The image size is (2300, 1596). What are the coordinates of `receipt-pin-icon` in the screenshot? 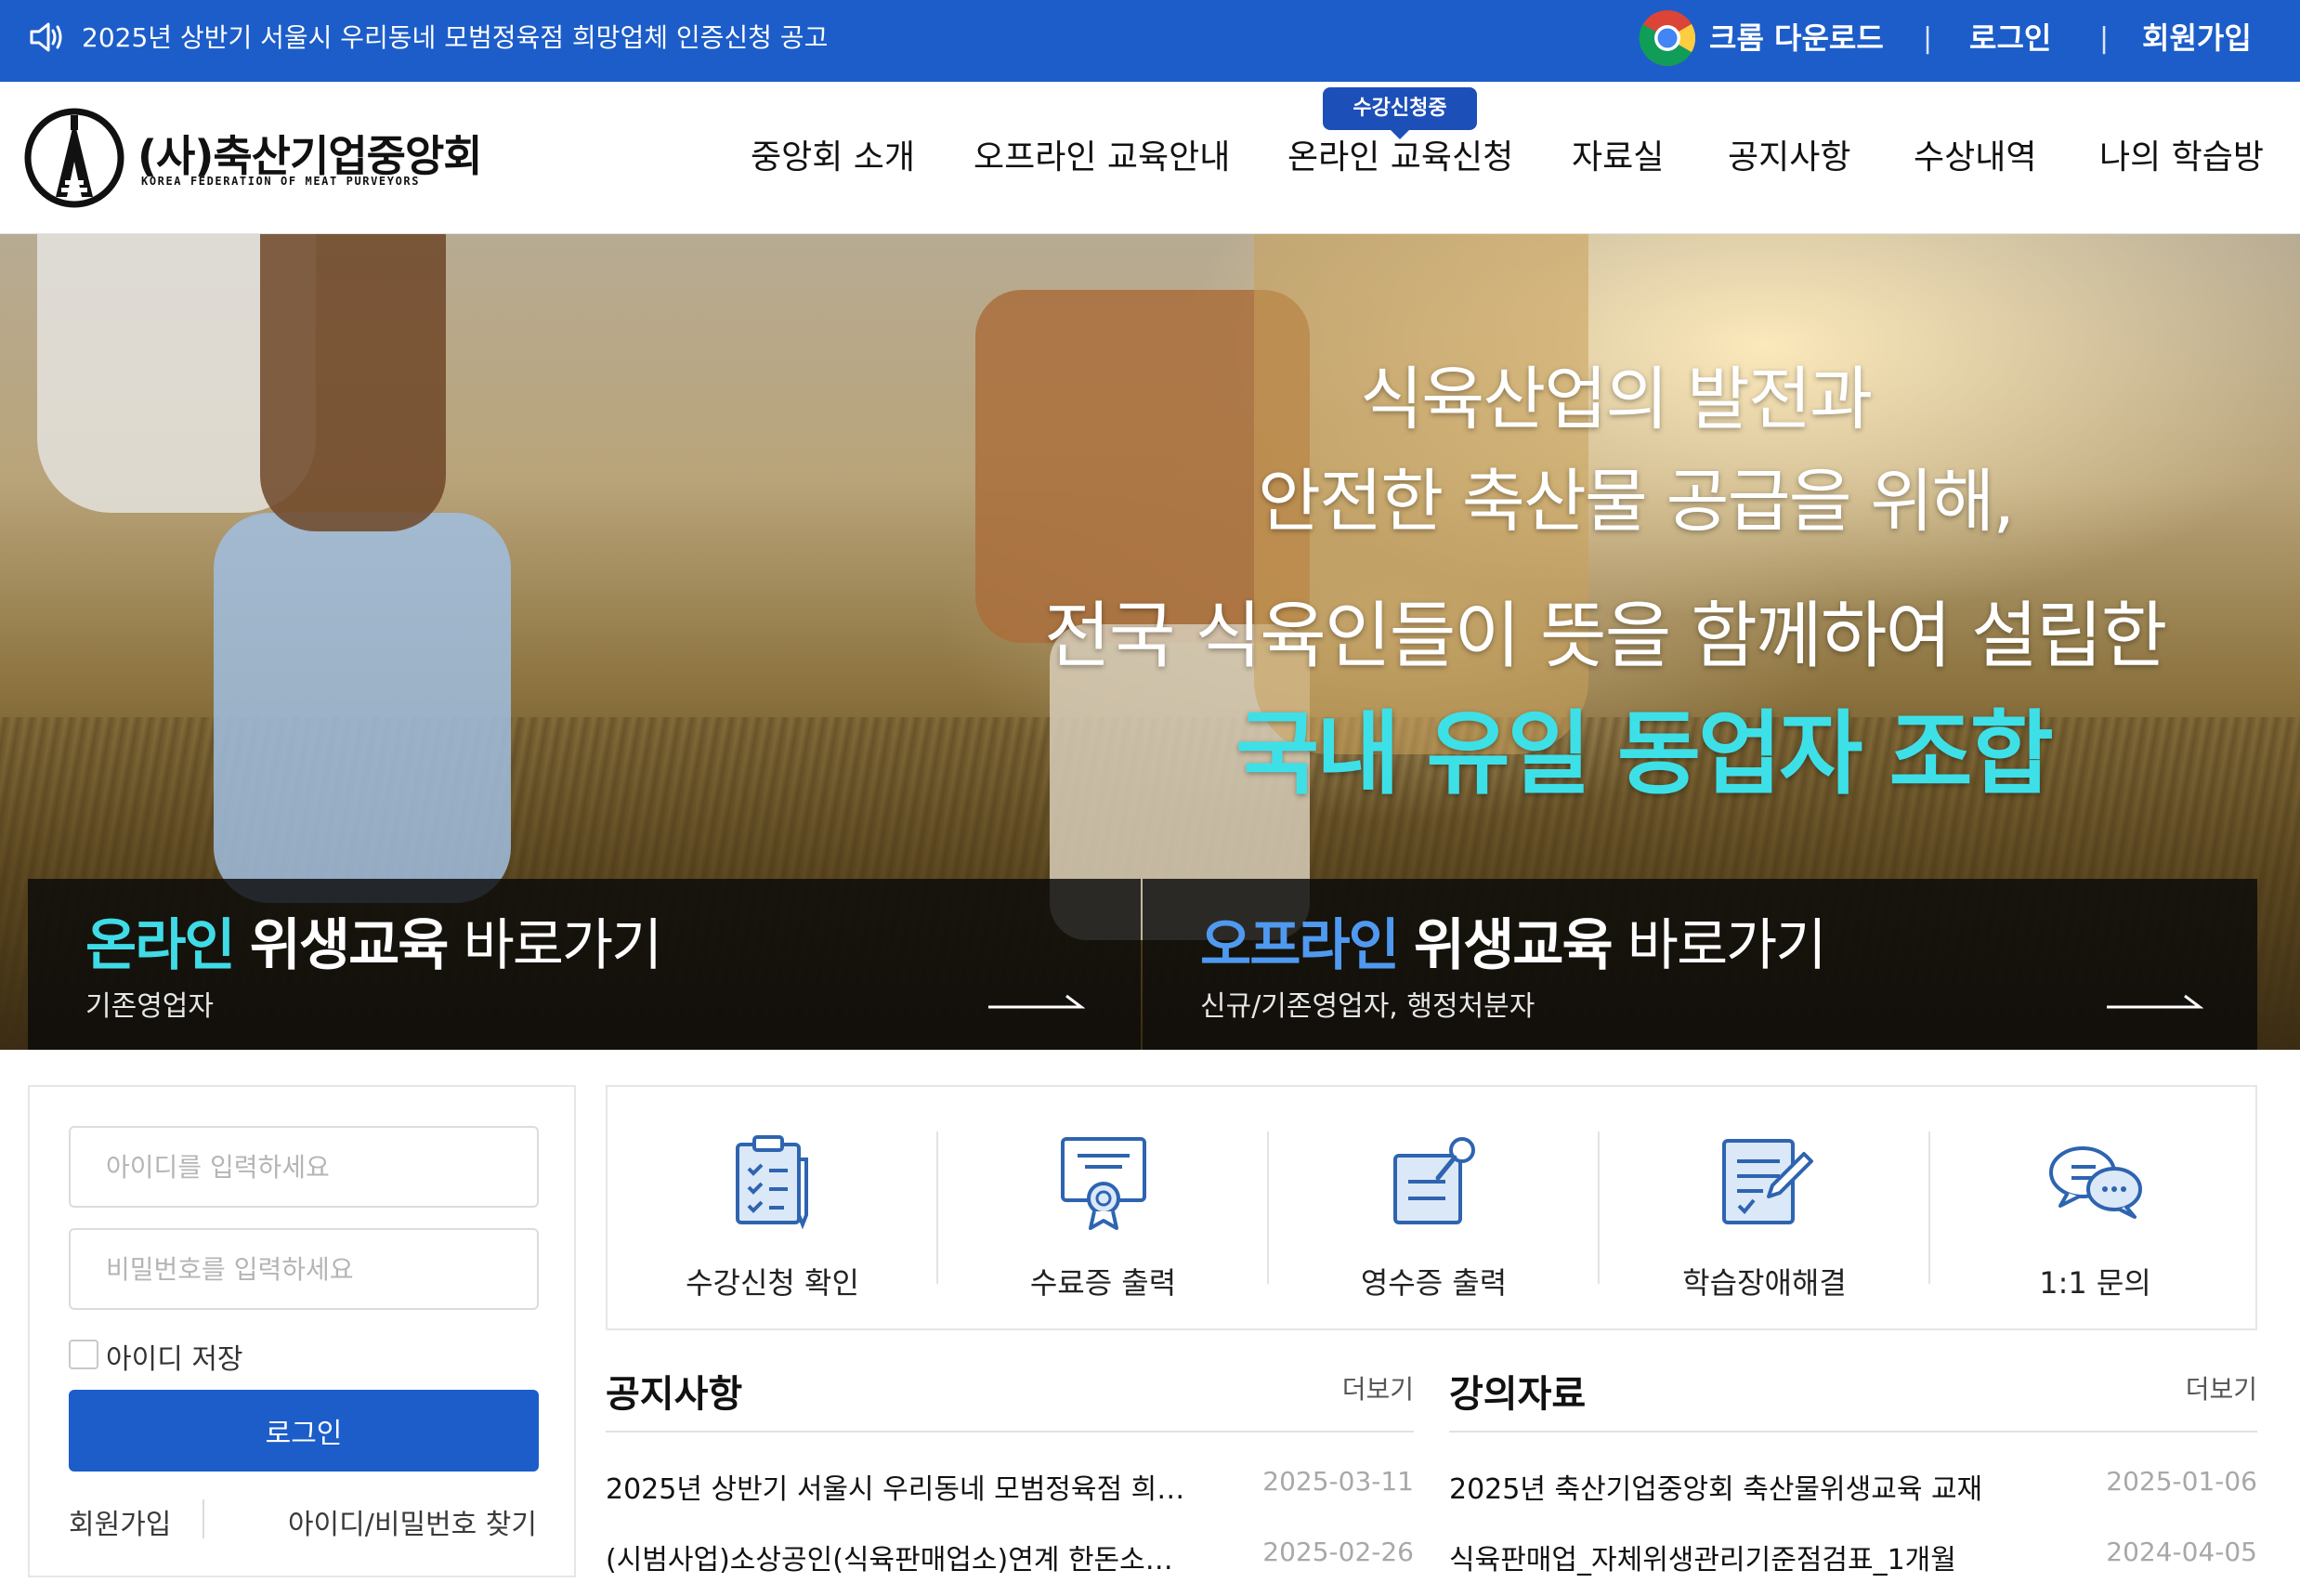 It's located at (1434, 1181).